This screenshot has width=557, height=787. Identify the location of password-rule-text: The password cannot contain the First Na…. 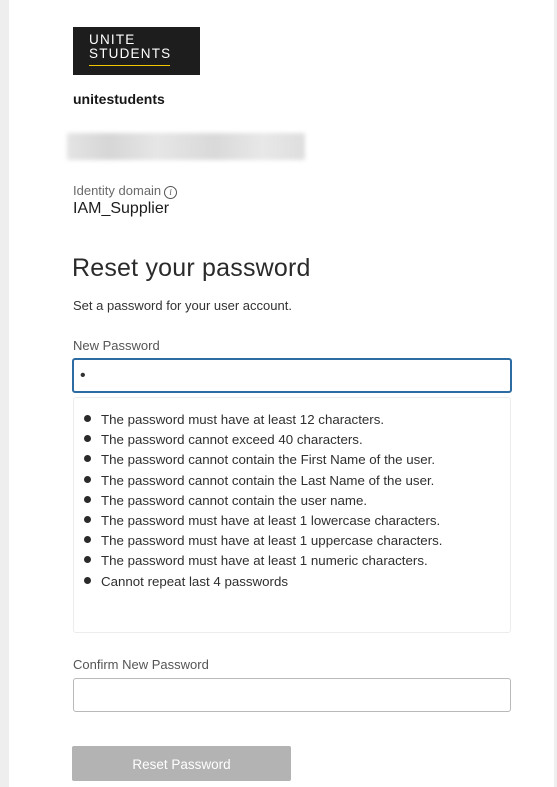
(268, 460).